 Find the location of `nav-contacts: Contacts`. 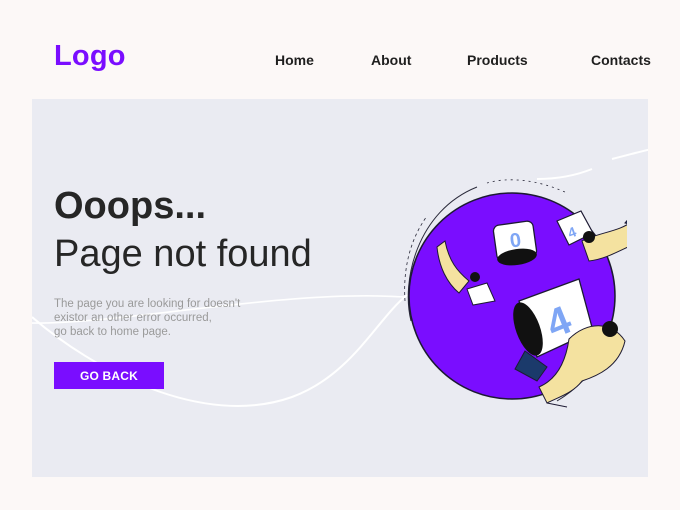

nav-contacts: Contacts is located at coordinates (621, 60).